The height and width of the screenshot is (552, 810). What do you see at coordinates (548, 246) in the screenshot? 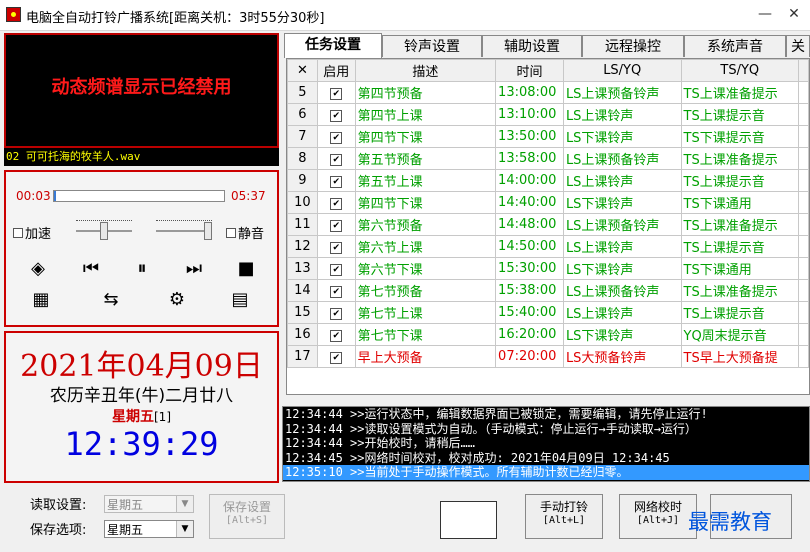
I see `table-row: 12 ✔ 第六节上课 14:50:00 LS上课铃声 TS上课提示音` at bounding box center [548, 246].